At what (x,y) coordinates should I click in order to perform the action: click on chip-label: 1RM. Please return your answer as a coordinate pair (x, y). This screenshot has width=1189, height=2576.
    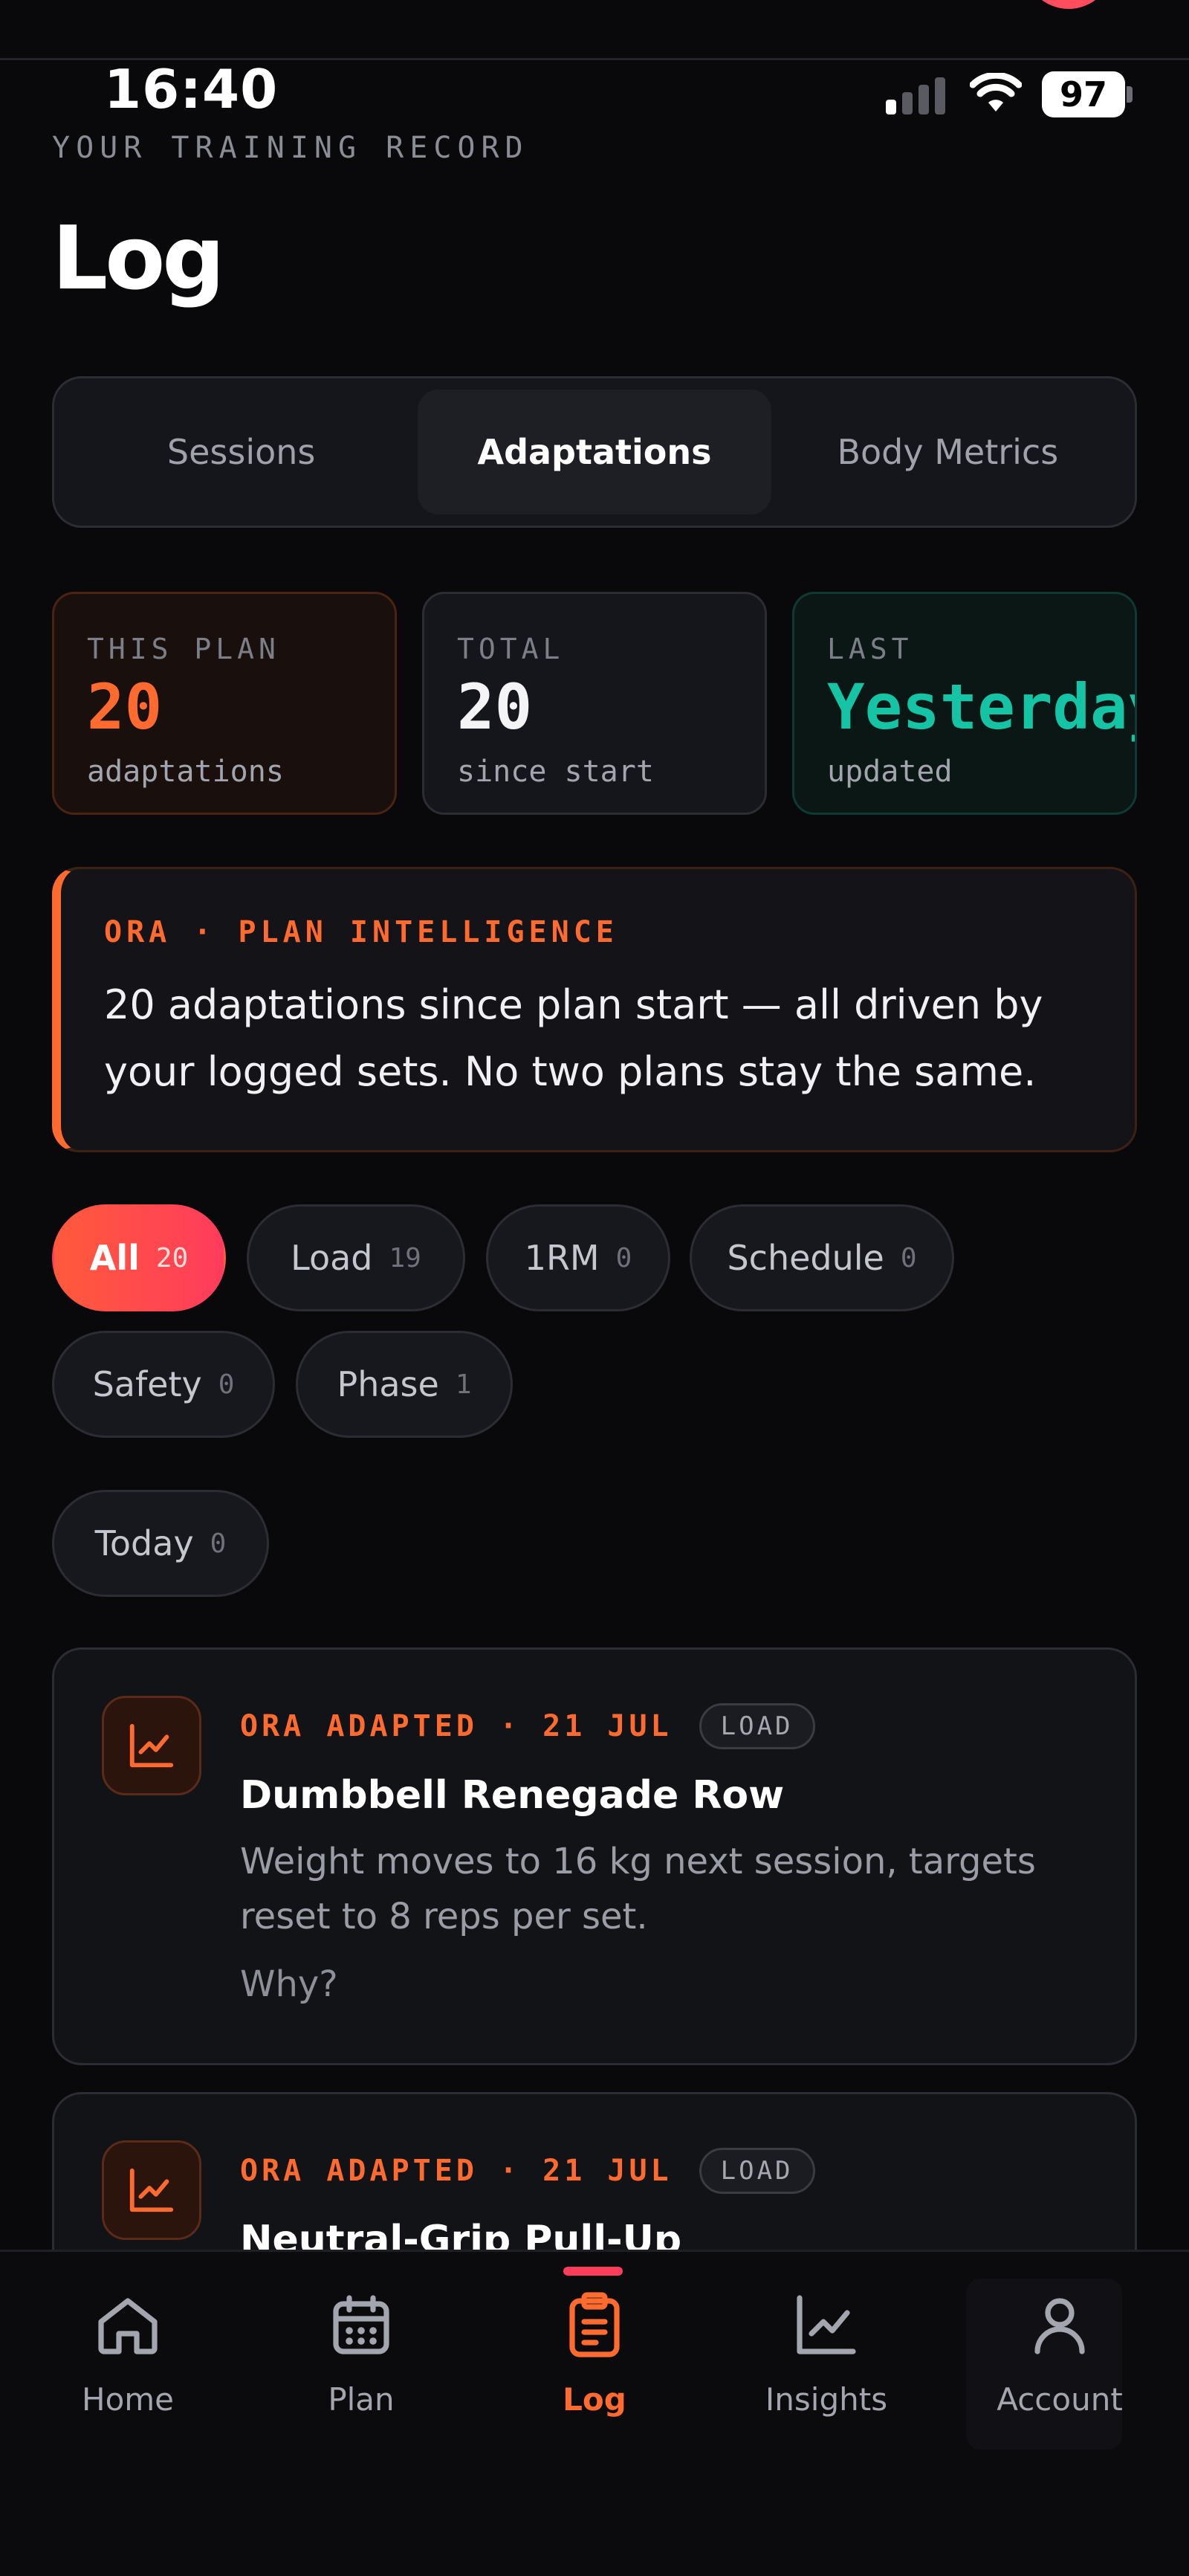
    Looking at the image, I should click on (562, 1258).